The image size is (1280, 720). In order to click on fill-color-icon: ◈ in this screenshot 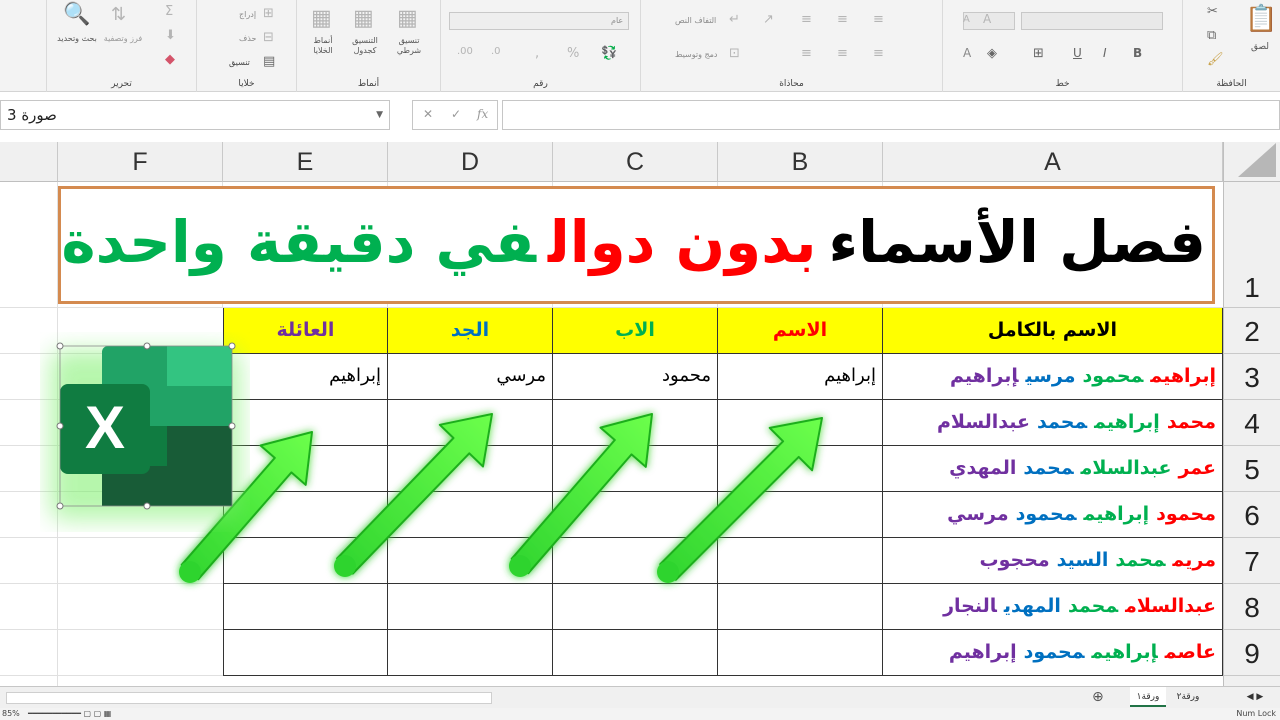, I will do `click(992, 53)`.